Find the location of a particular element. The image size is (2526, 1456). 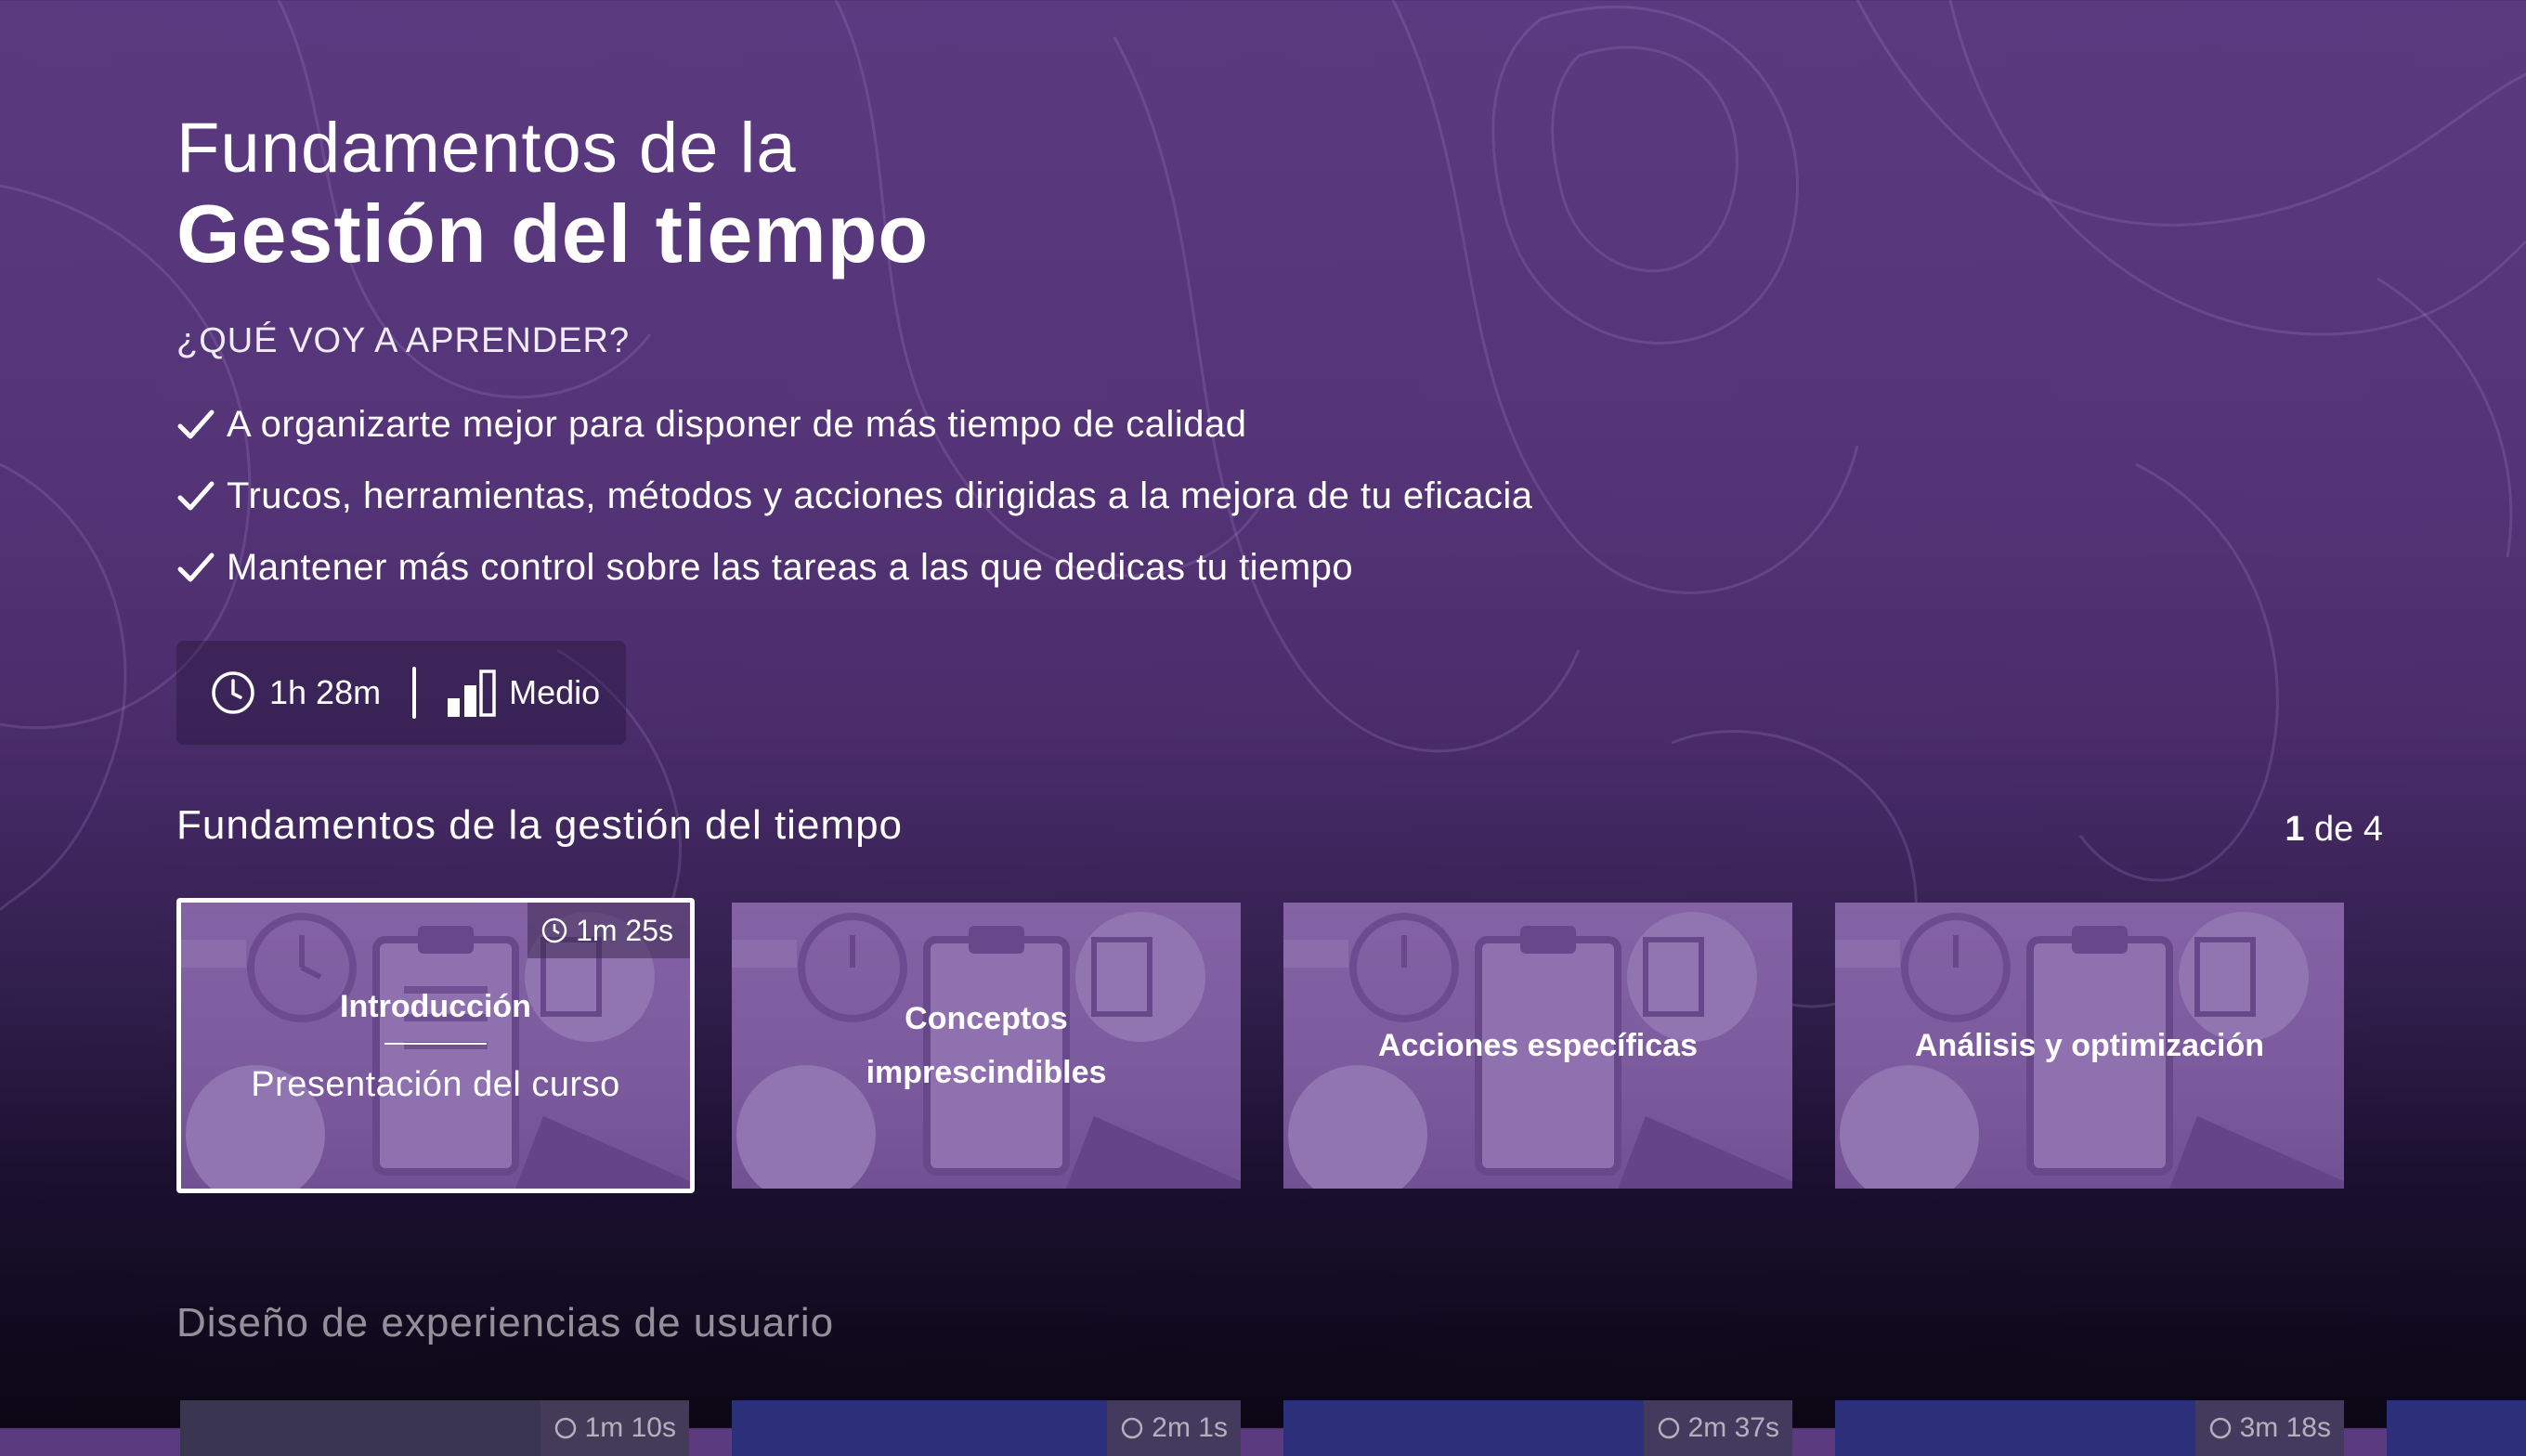

lesson-card-label: Conceptos imprescindibles is located at coordinates (987, 1045).